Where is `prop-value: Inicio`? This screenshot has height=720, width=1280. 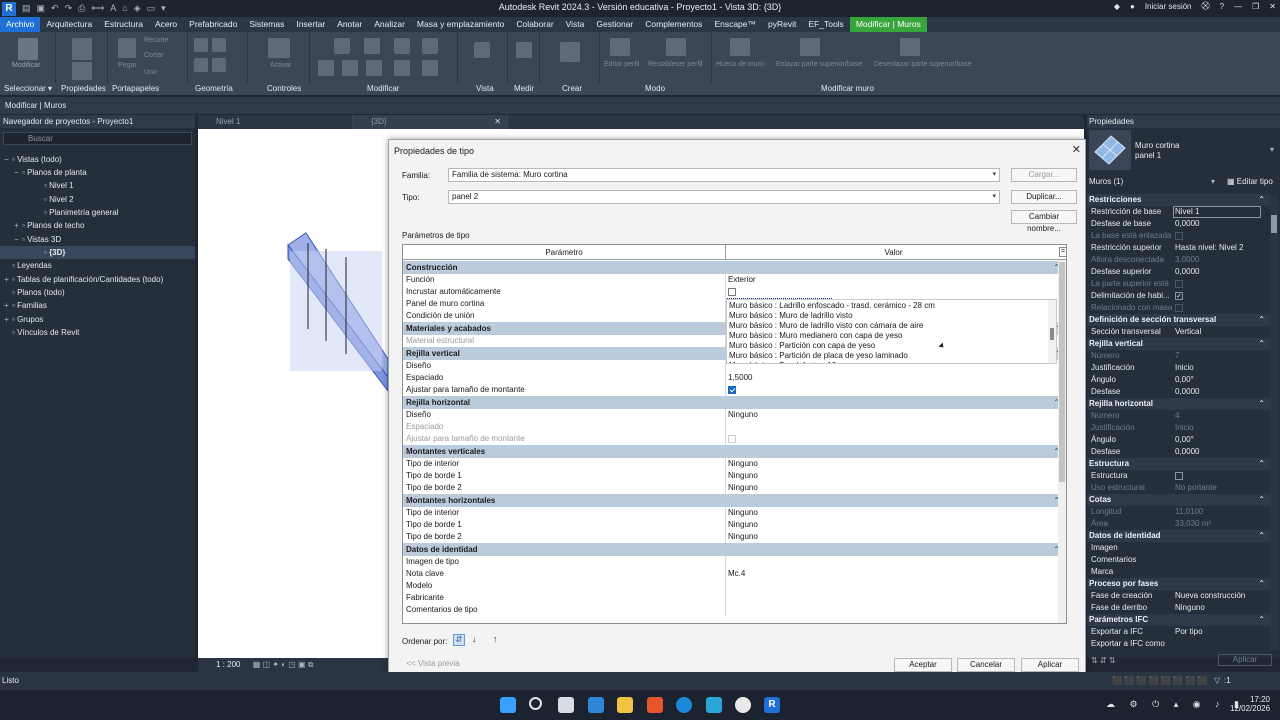
prop-value: Inicio is located at coordinates (1184, 368).